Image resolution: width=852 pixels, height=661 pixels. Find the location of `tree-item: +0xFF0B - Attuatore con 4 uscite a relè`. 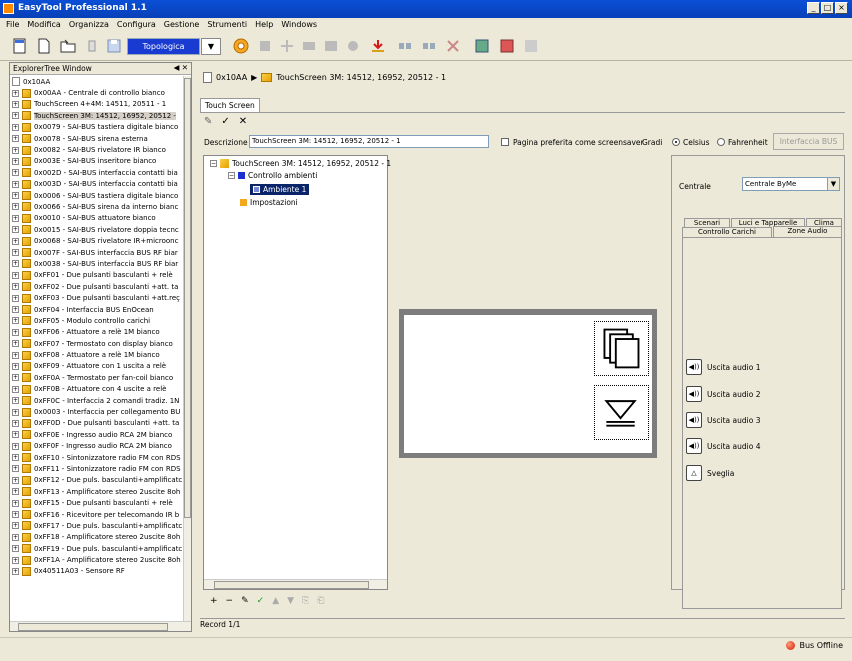

tree-item: +0xFF0B - Attuatore con 4 uscite a relè is located at coordinates (97, 389).